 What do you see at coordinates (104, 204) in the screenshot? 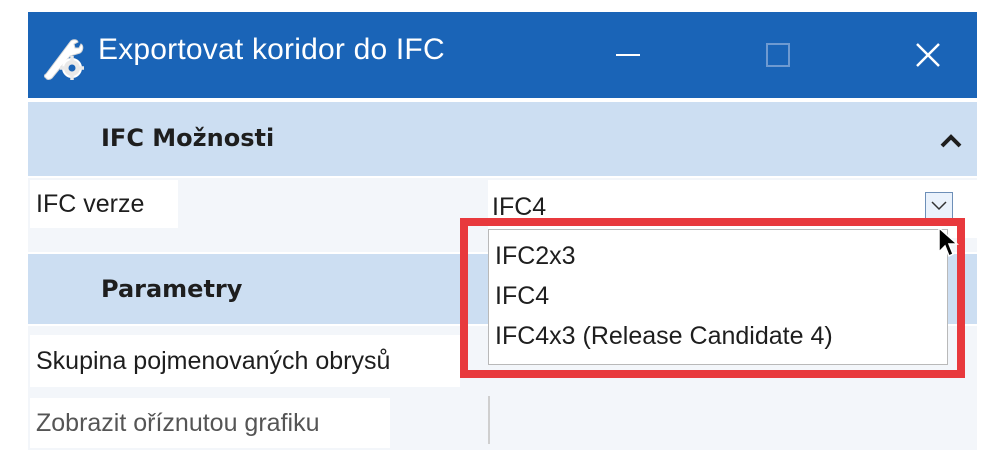
I see `ifc-version-label: IFC verze` at bounding box center [104, 204].